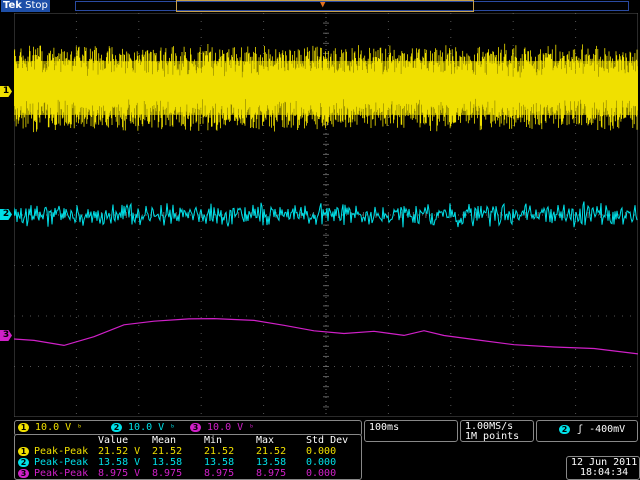 The width and height of the screenshot is (640, 480). What do you see at coordinates (167, 451) in the screenshot?
I see `meas-mean: 21.52` at bounding box center [167, 451].